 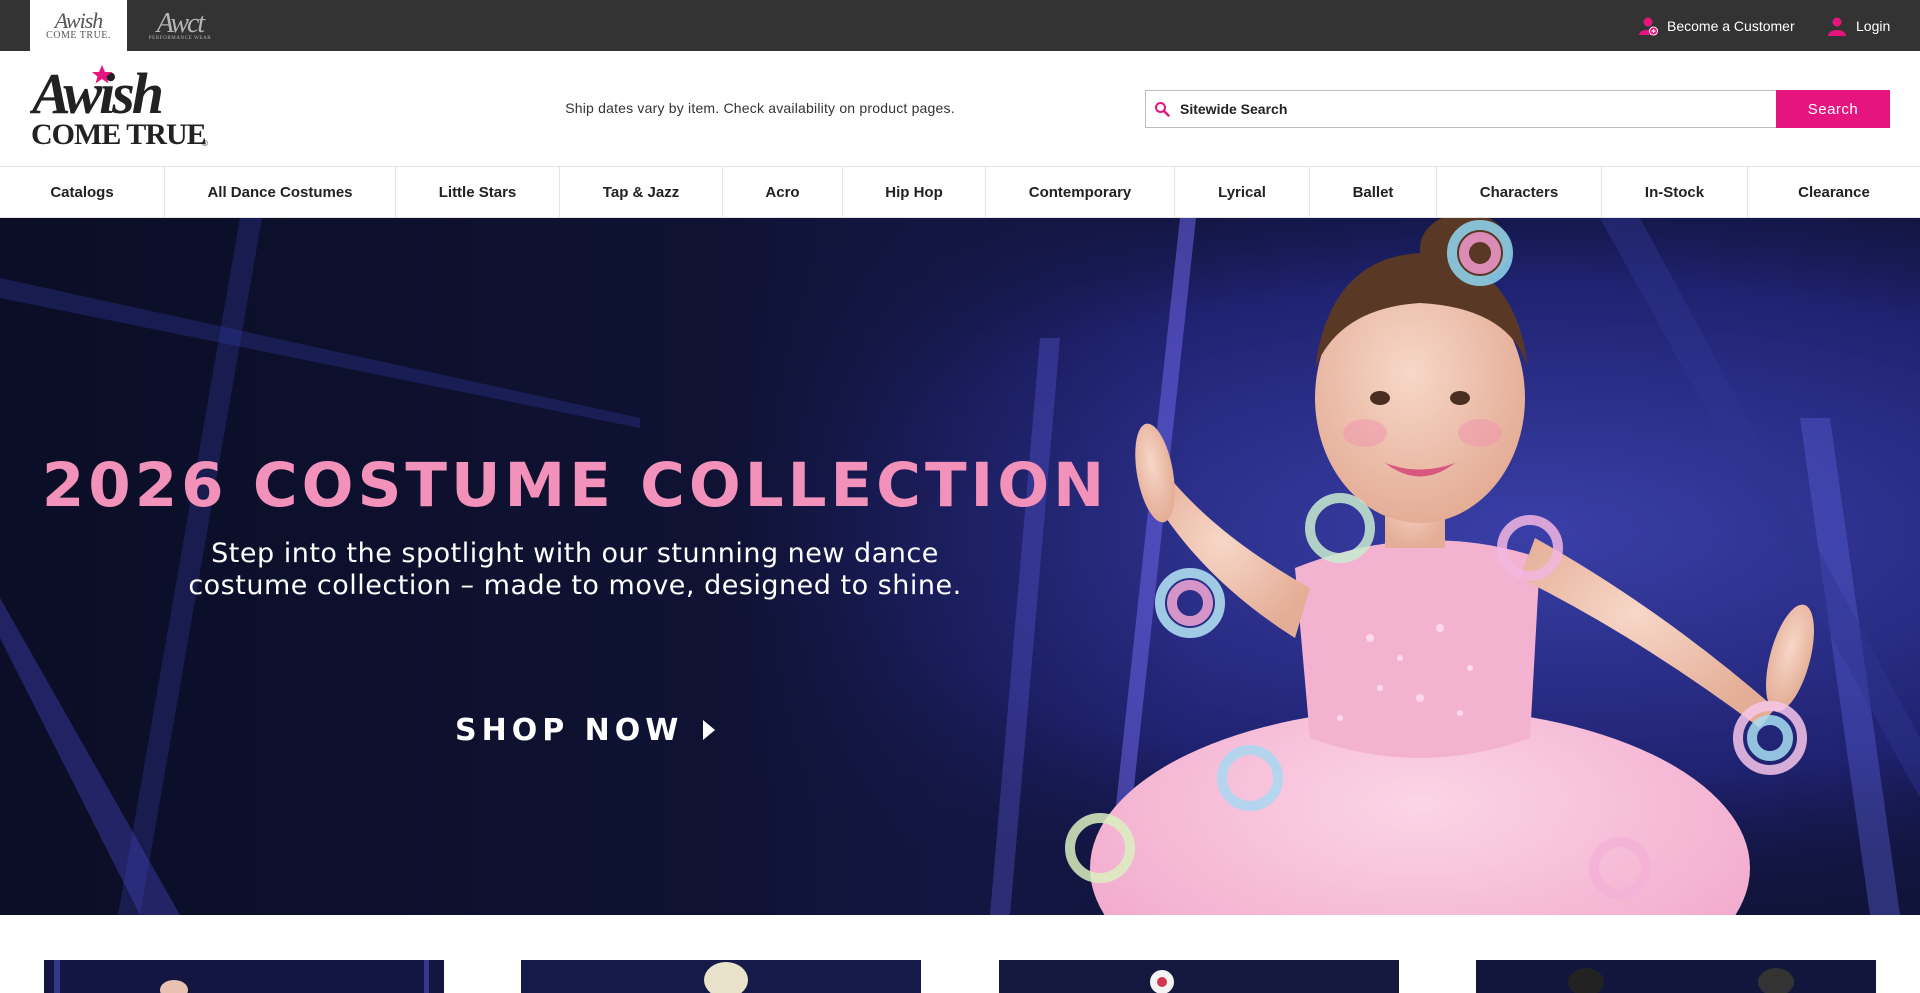 I want to click on svg-text: COME TRUE, so click(x=118, y=133).